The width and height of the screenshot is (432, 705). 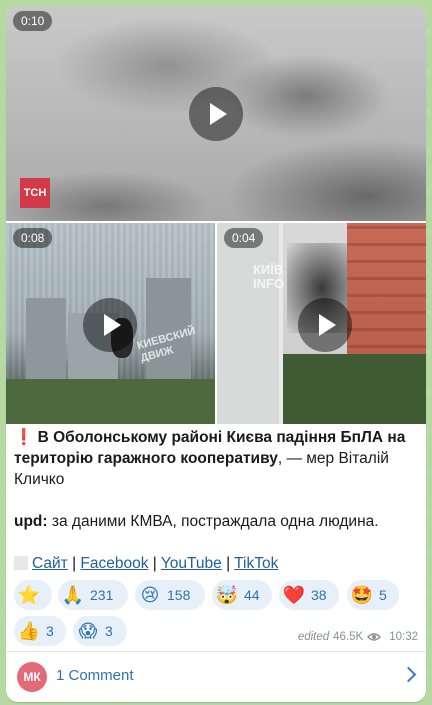 I want to click on view-count: 46.5K, so click(x=348, y=637).